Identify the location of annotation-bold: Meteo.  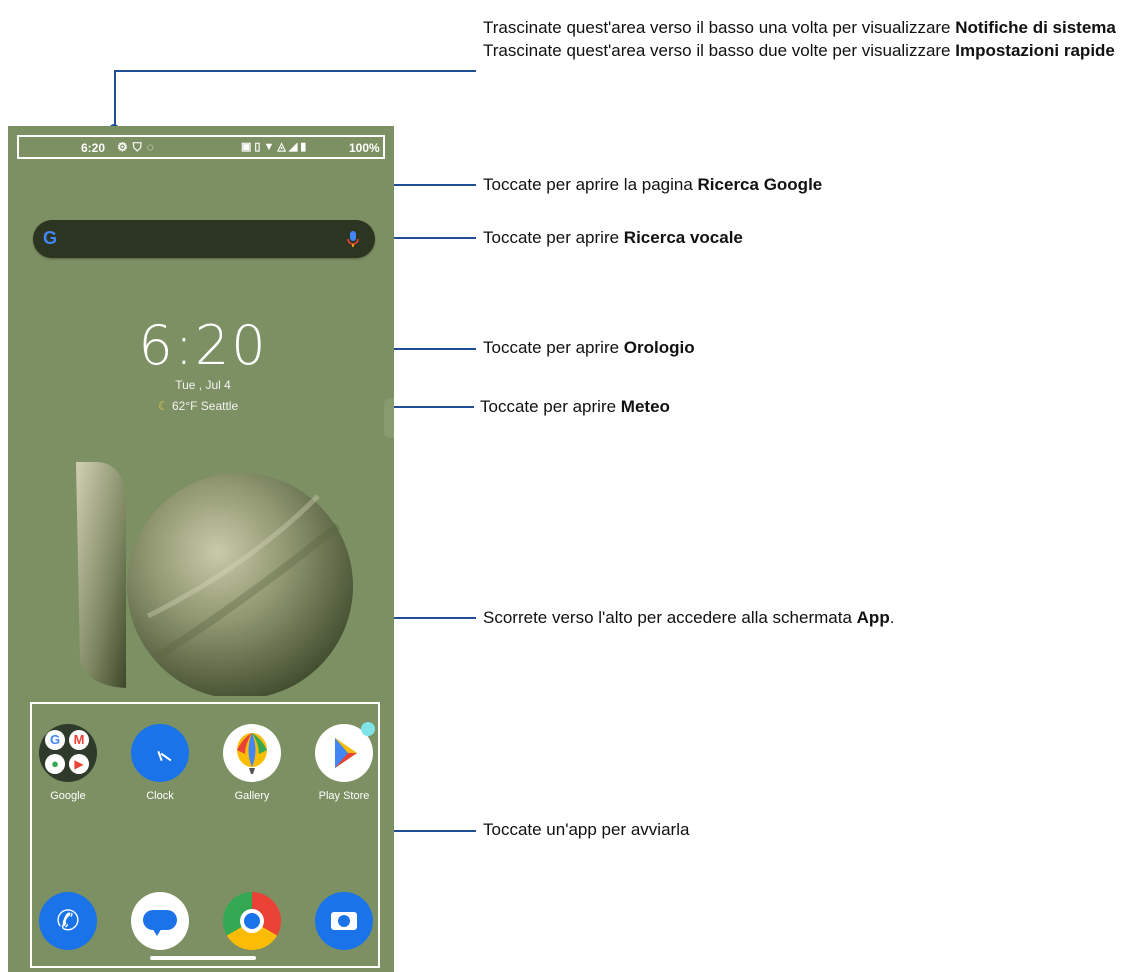
(645, 406).